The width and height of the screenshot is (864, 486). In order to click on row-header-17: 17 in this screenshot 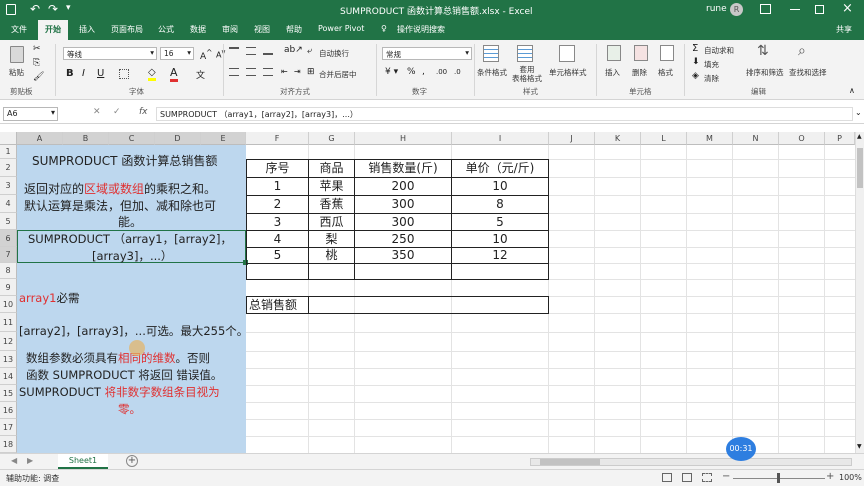, I will do `click(8, 427)`.